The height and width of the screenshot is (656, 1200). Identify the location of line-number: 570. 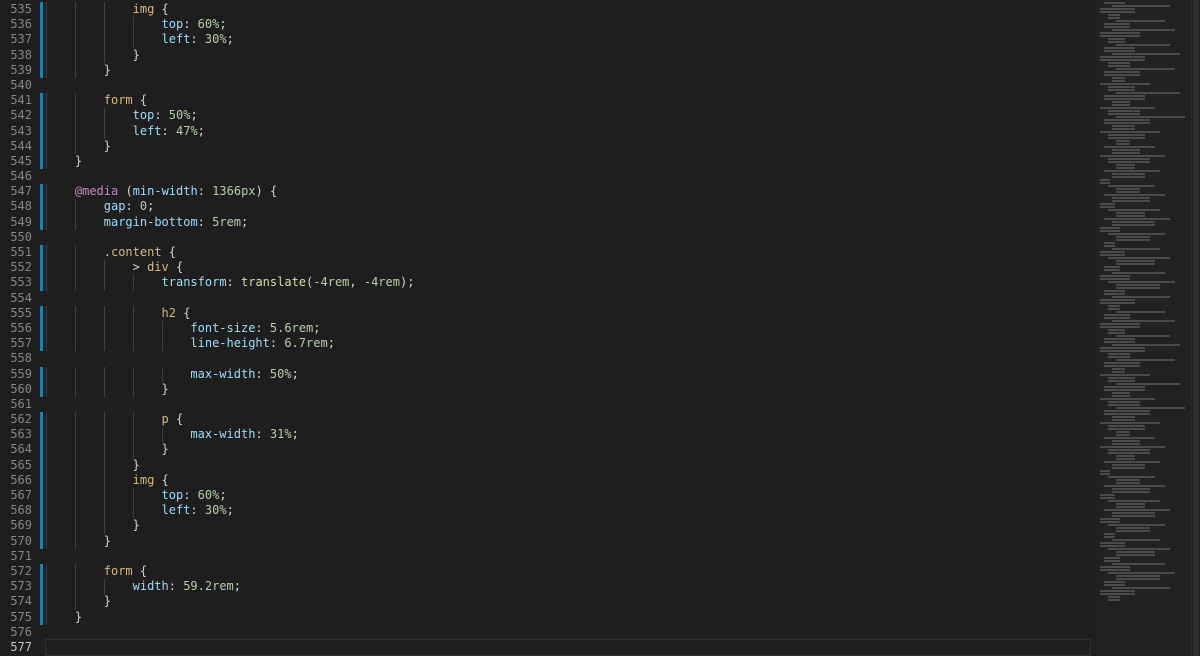
(21, 540).